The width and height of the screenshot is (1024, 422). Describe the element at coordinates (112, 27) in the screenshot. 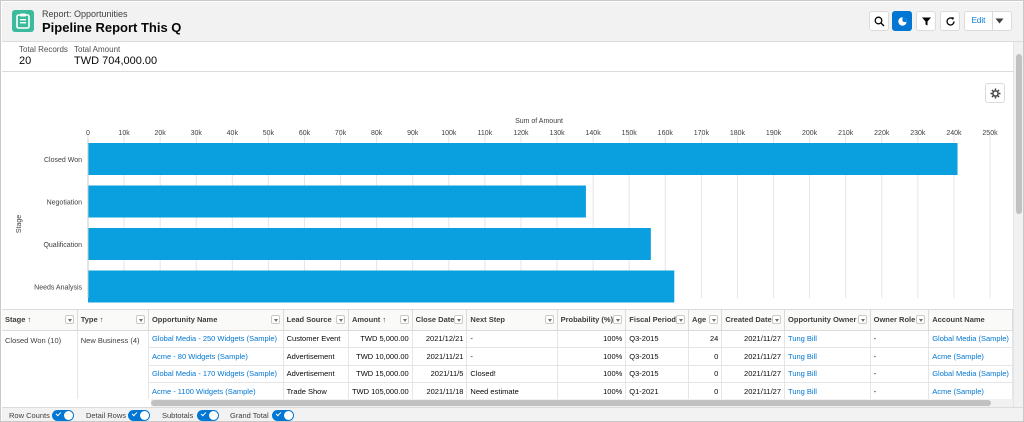

I see `page-title: Pipeline Report This Q` at that location.